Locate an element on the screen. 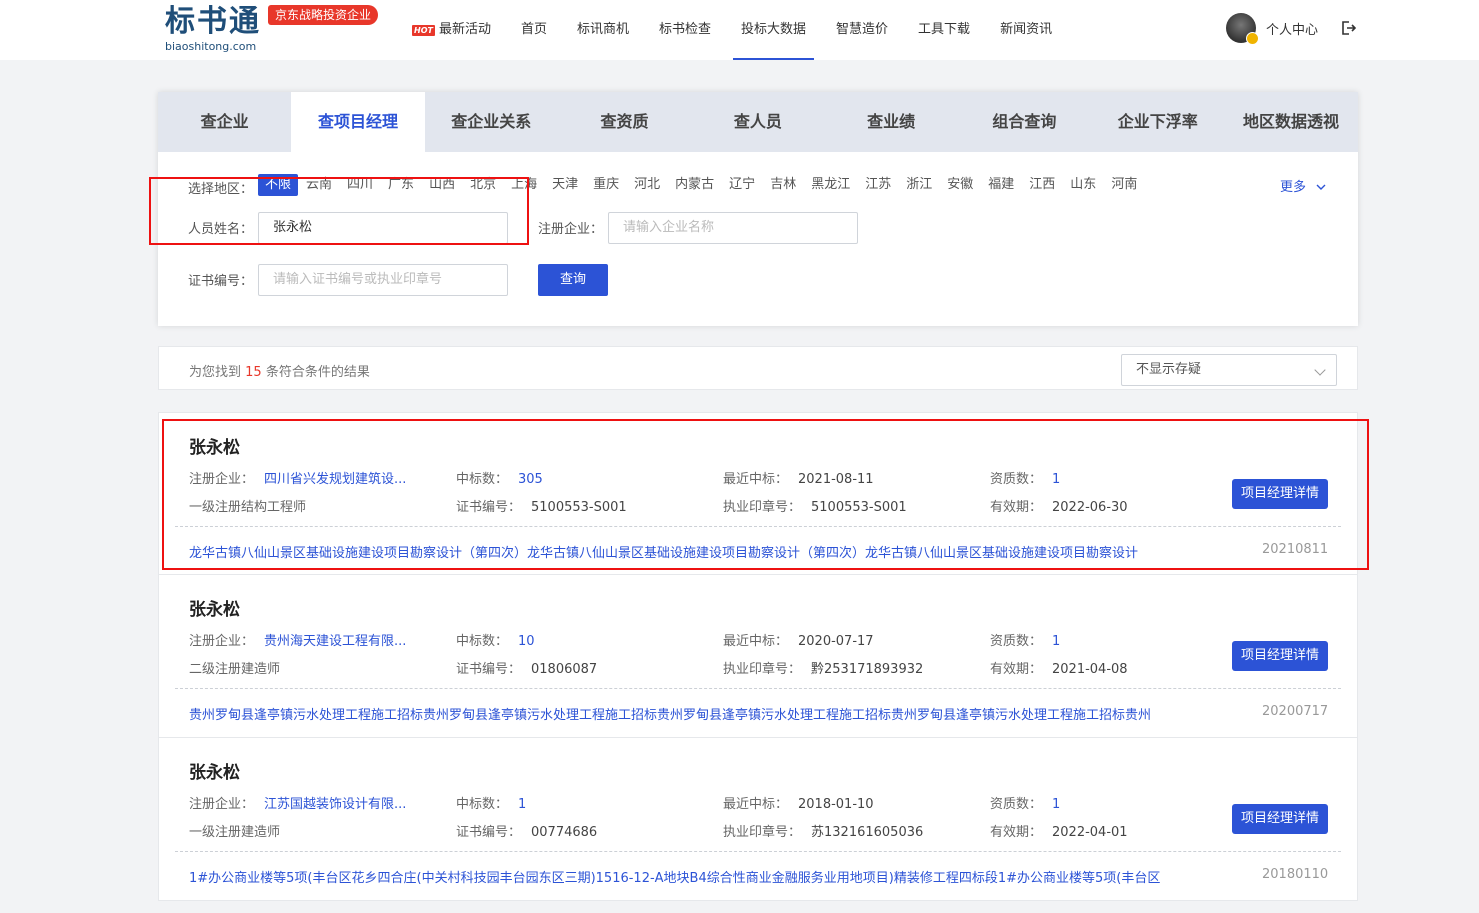 The width and height of the screenshot is (1479, 913). valid-value: 2022-04-01 is located at coordinates (1090, 832).